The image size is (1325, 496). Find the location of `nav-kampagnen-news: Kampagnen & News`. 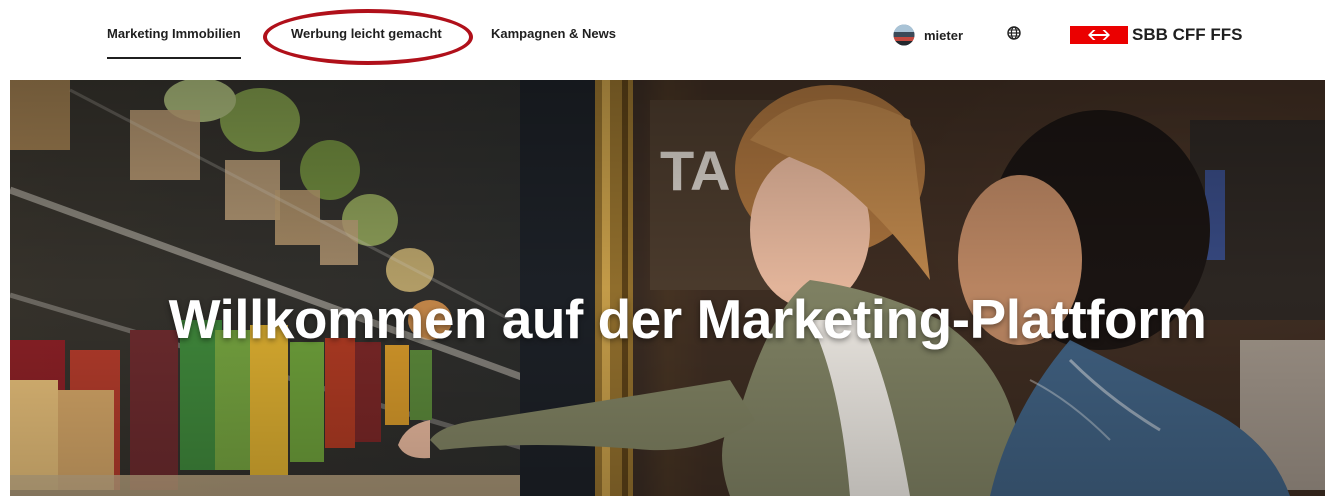

nav-kampagnen-news: Kampagnen & News is located at coordinates (553, 33).